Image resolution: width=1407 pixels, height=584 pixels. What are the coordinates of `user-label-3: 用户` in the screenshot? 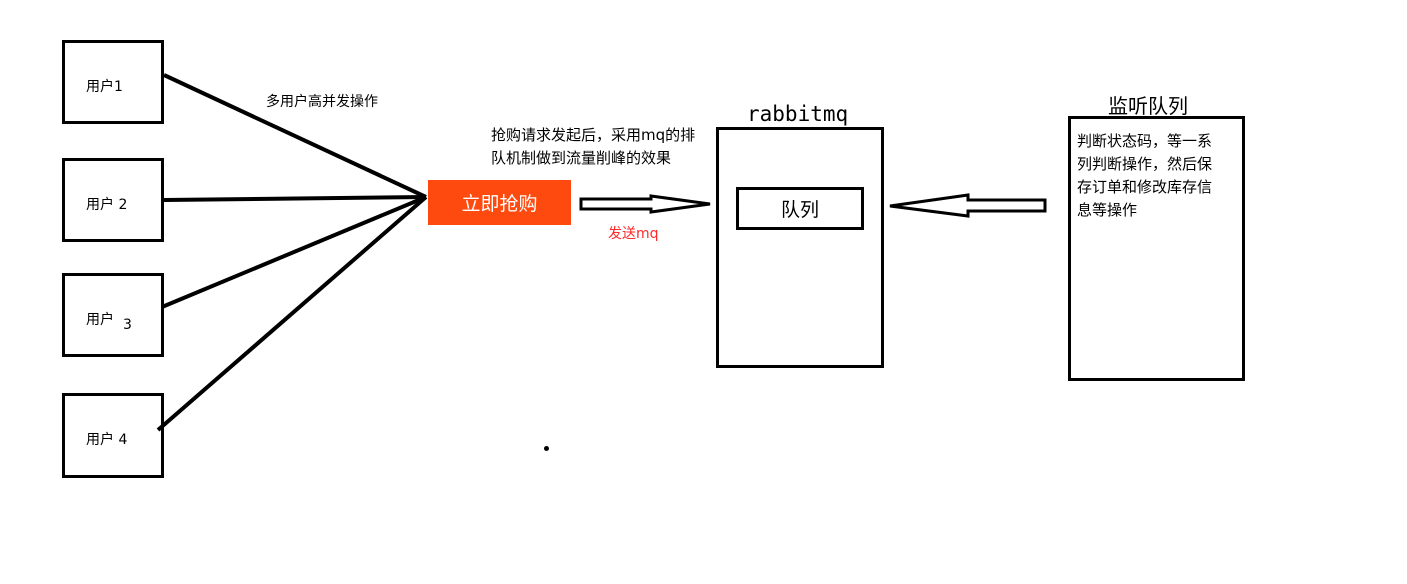 It's located at (100, 320).